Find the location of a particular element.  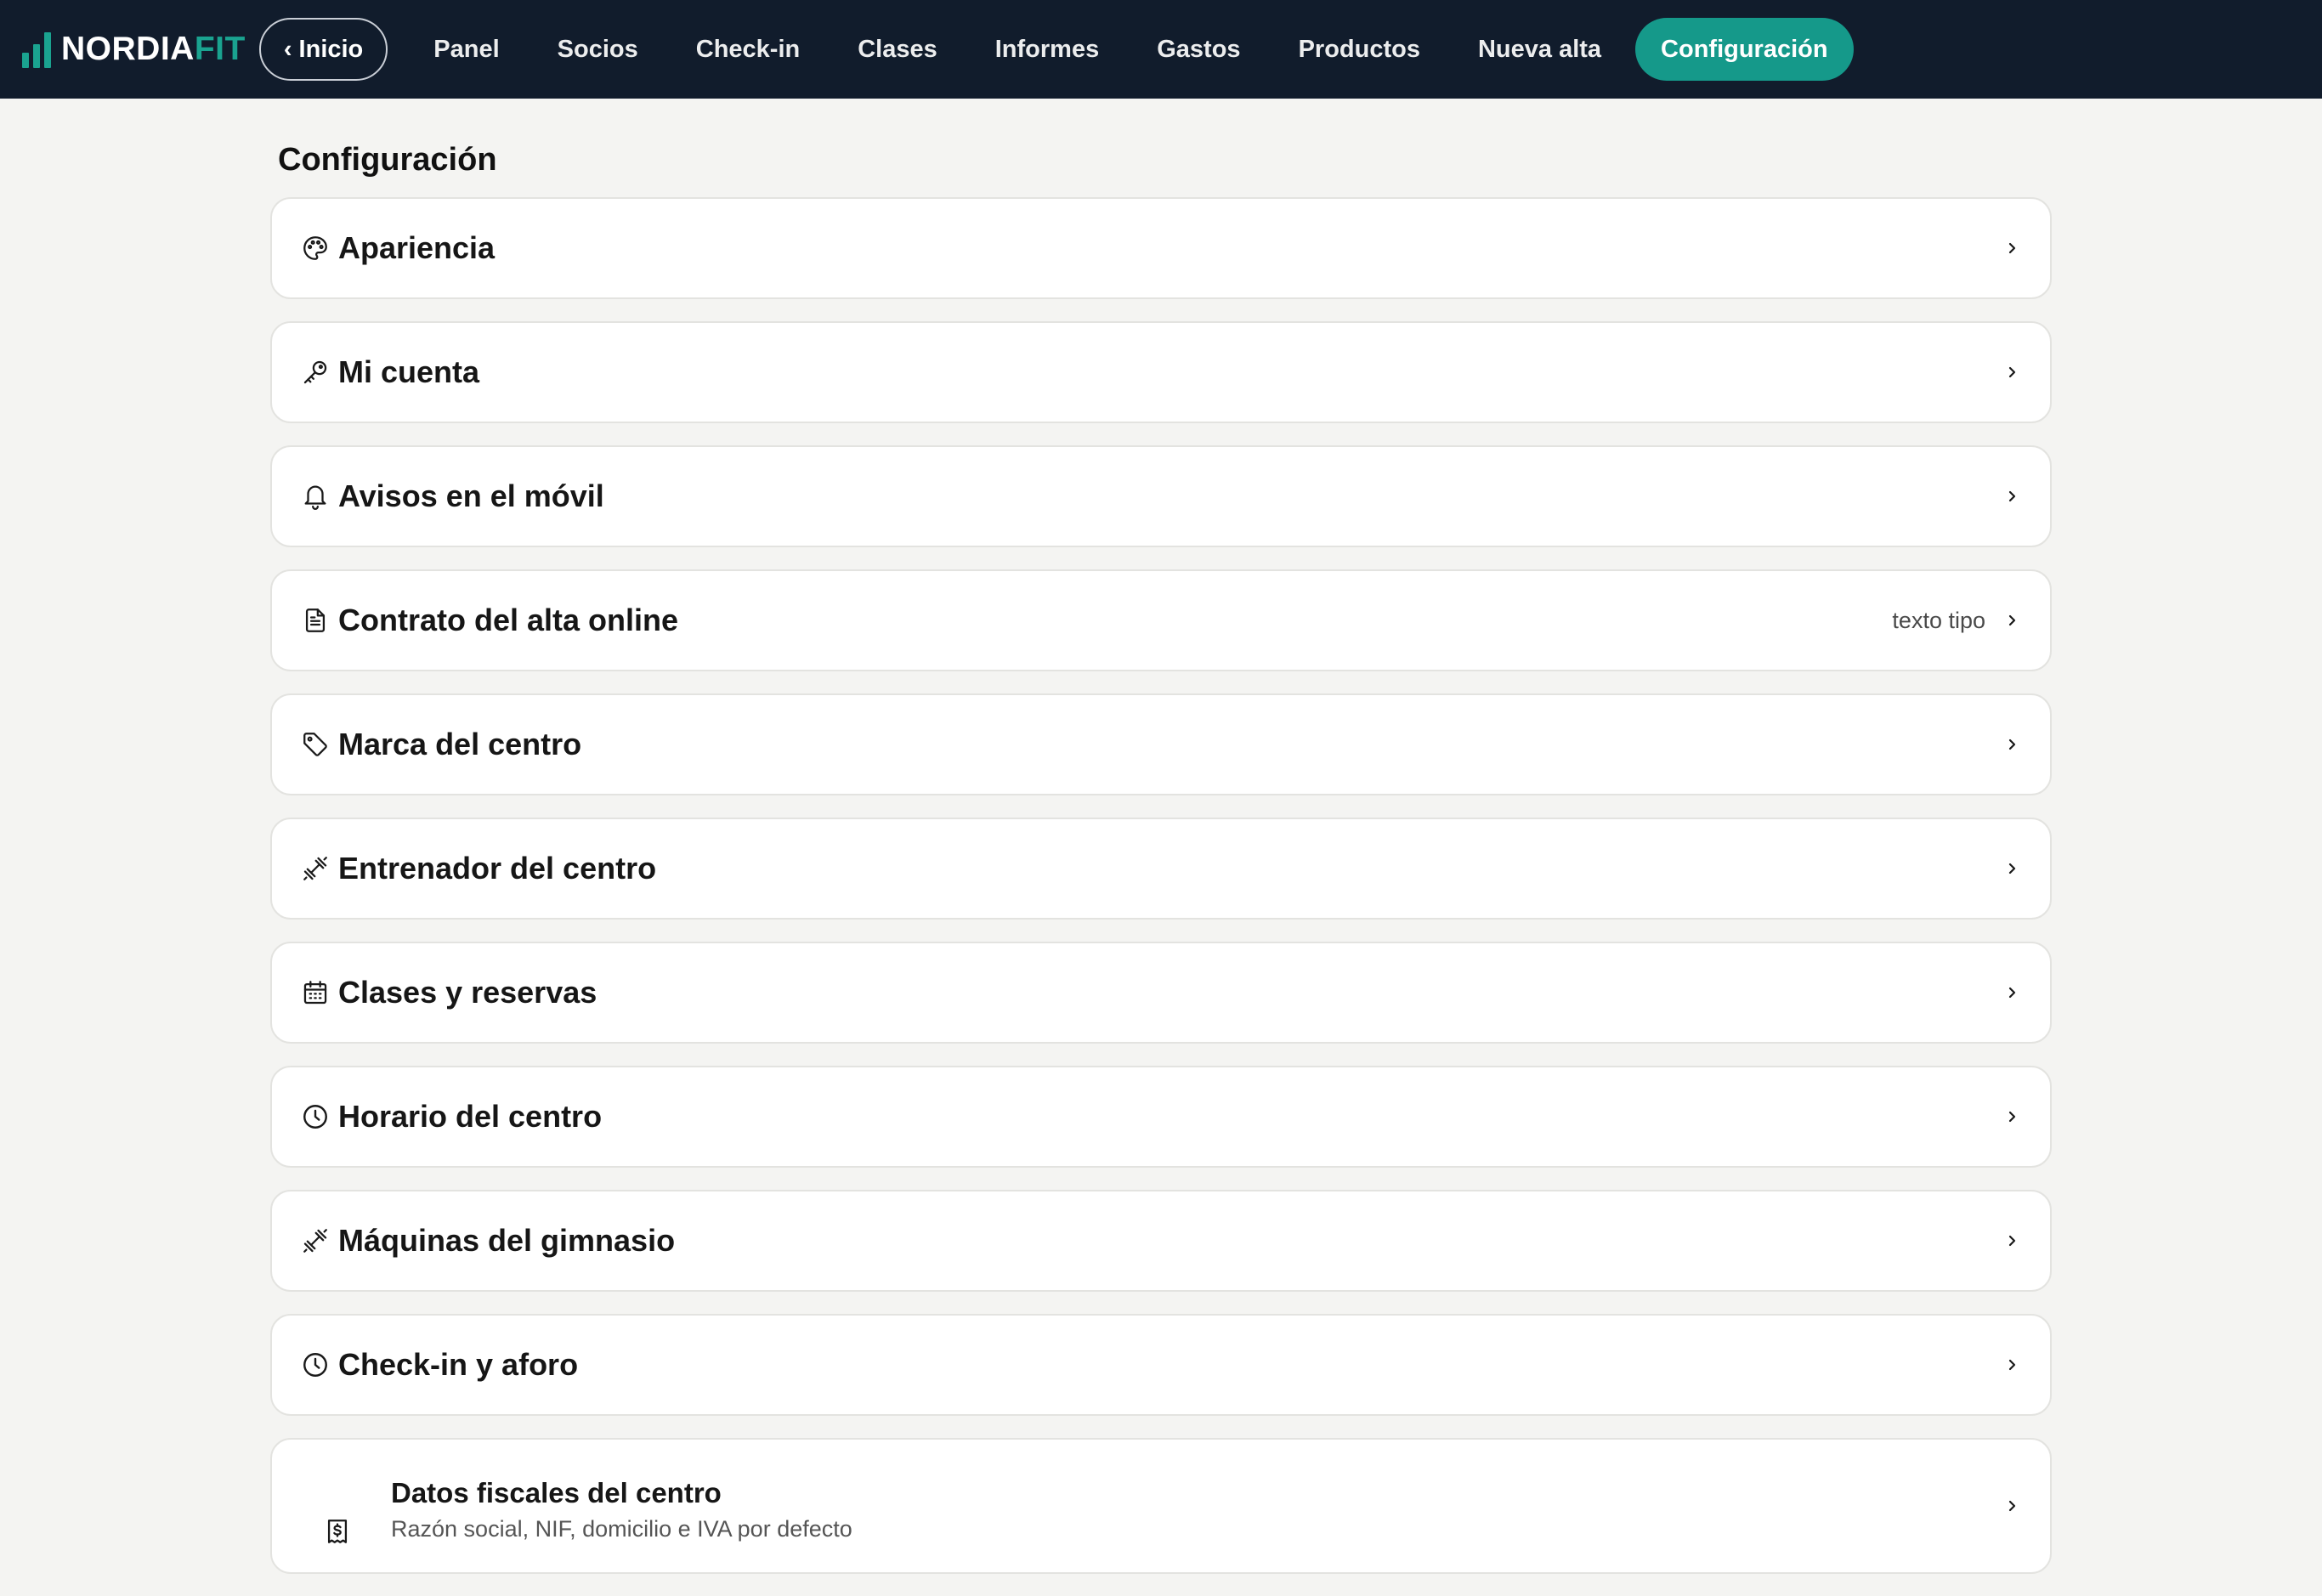

calendar-icon is located at coordinates (315, 993).